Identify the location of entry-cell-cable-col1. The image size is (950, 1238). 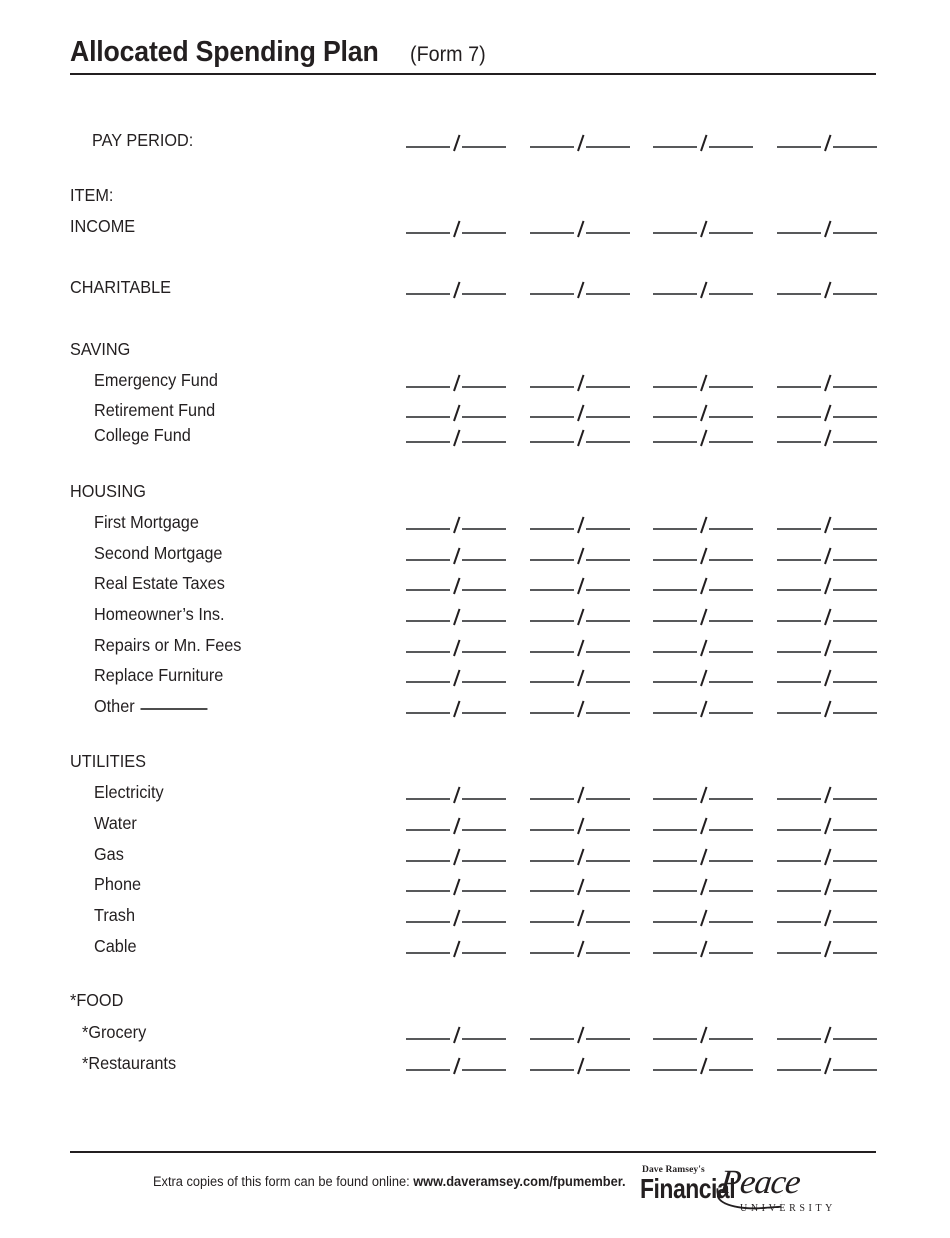
(456, 946).